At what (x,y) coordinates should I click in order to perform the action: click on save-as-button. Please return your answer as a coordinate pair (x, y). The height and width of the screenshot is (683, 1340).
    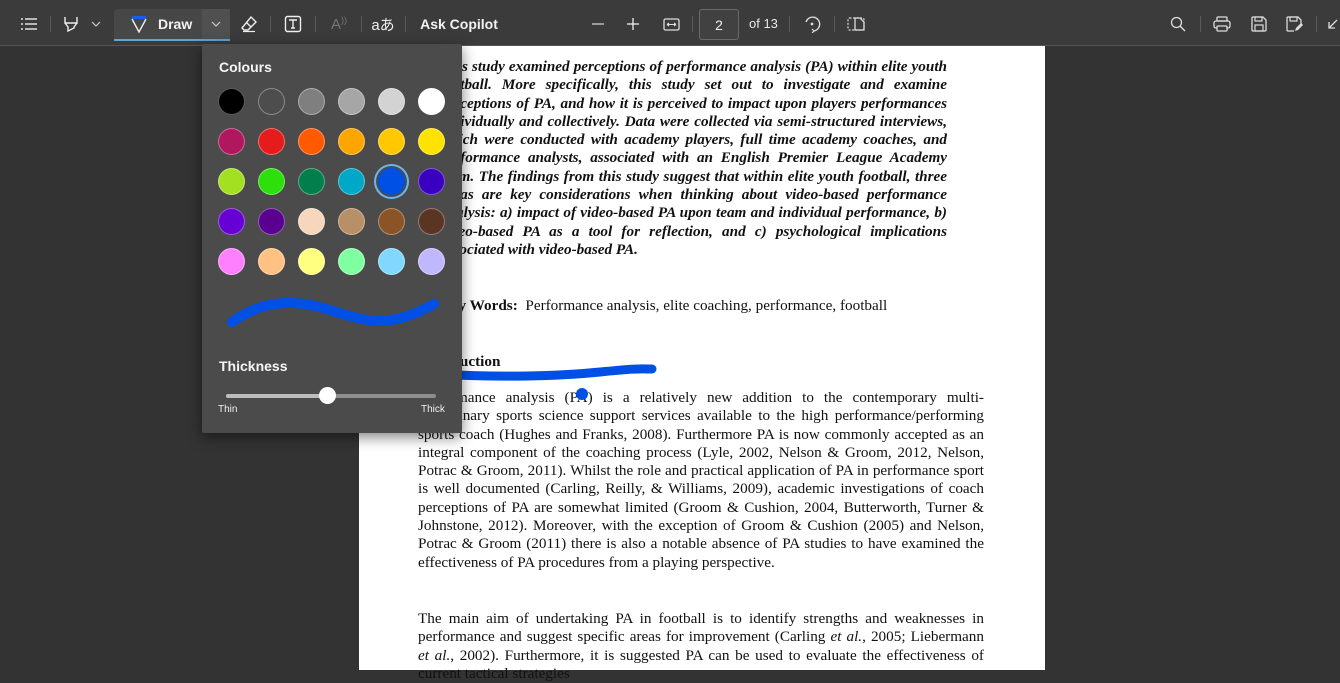
    Looking at the image, I should click on (1295, 24).